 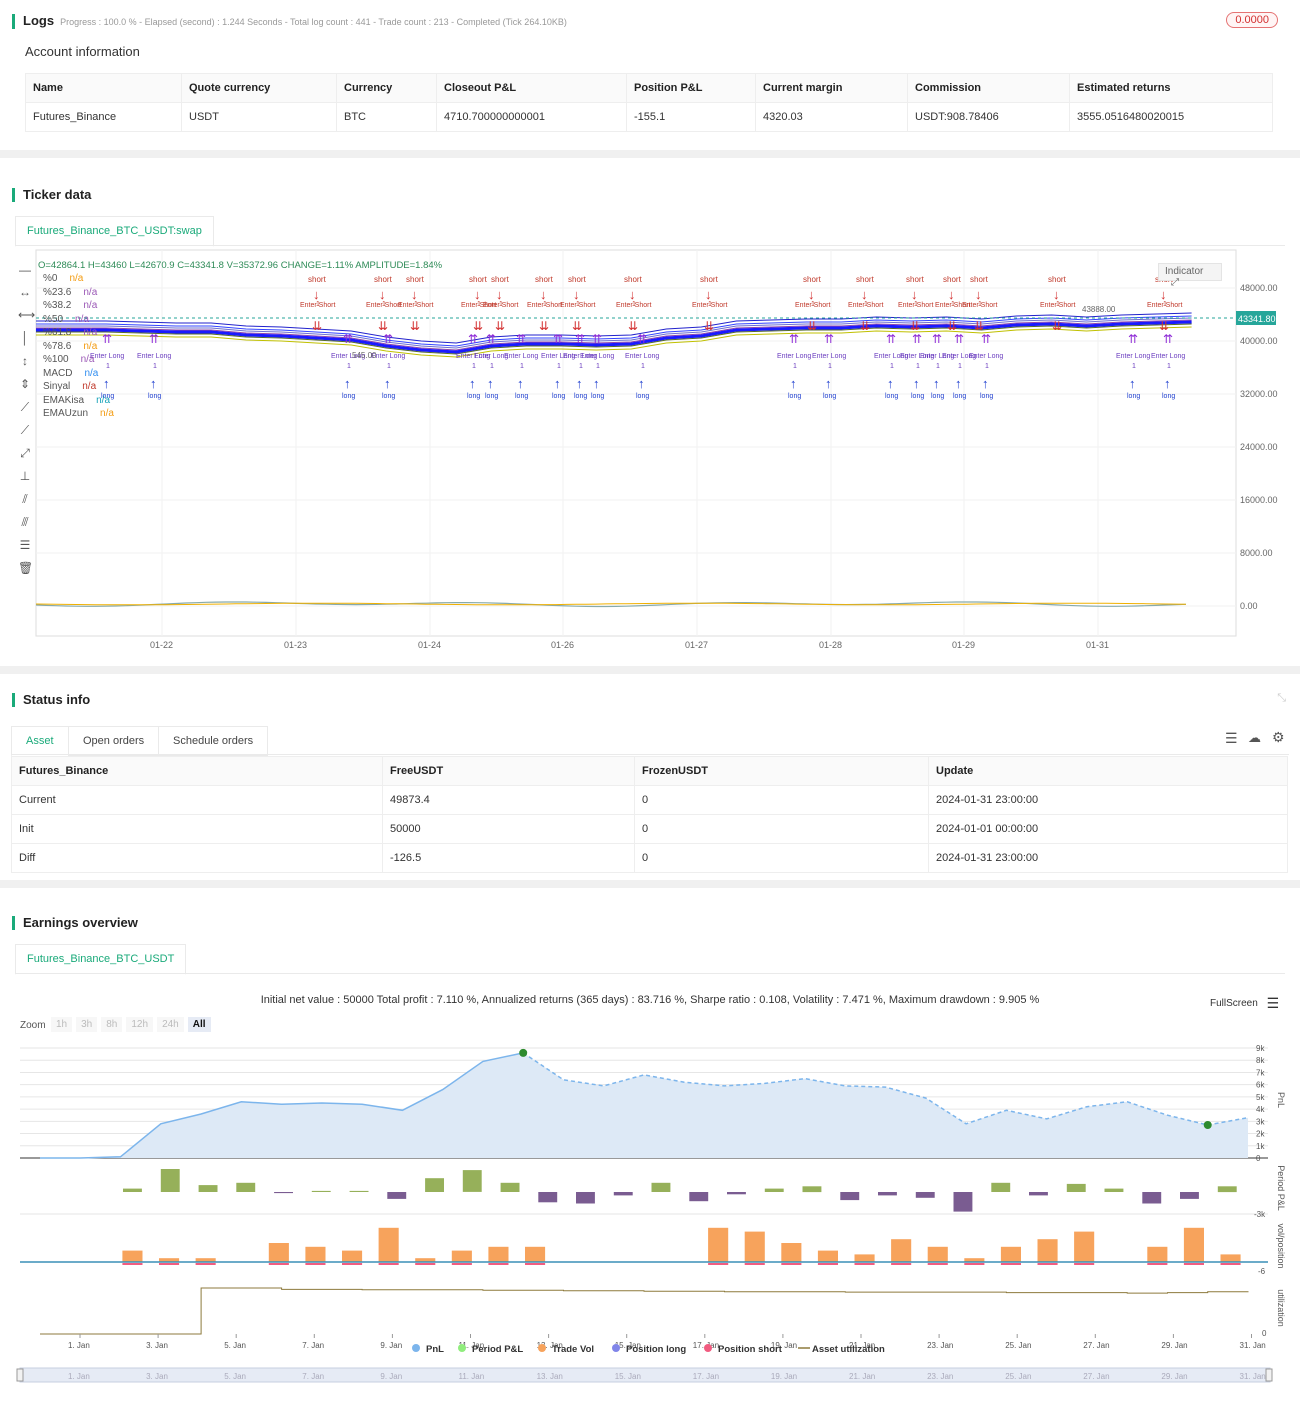 What do you see at coordinates (78, 279) in the screenshot?
I see `legend-item: %0 n/a` at bounding box center [78, 279].